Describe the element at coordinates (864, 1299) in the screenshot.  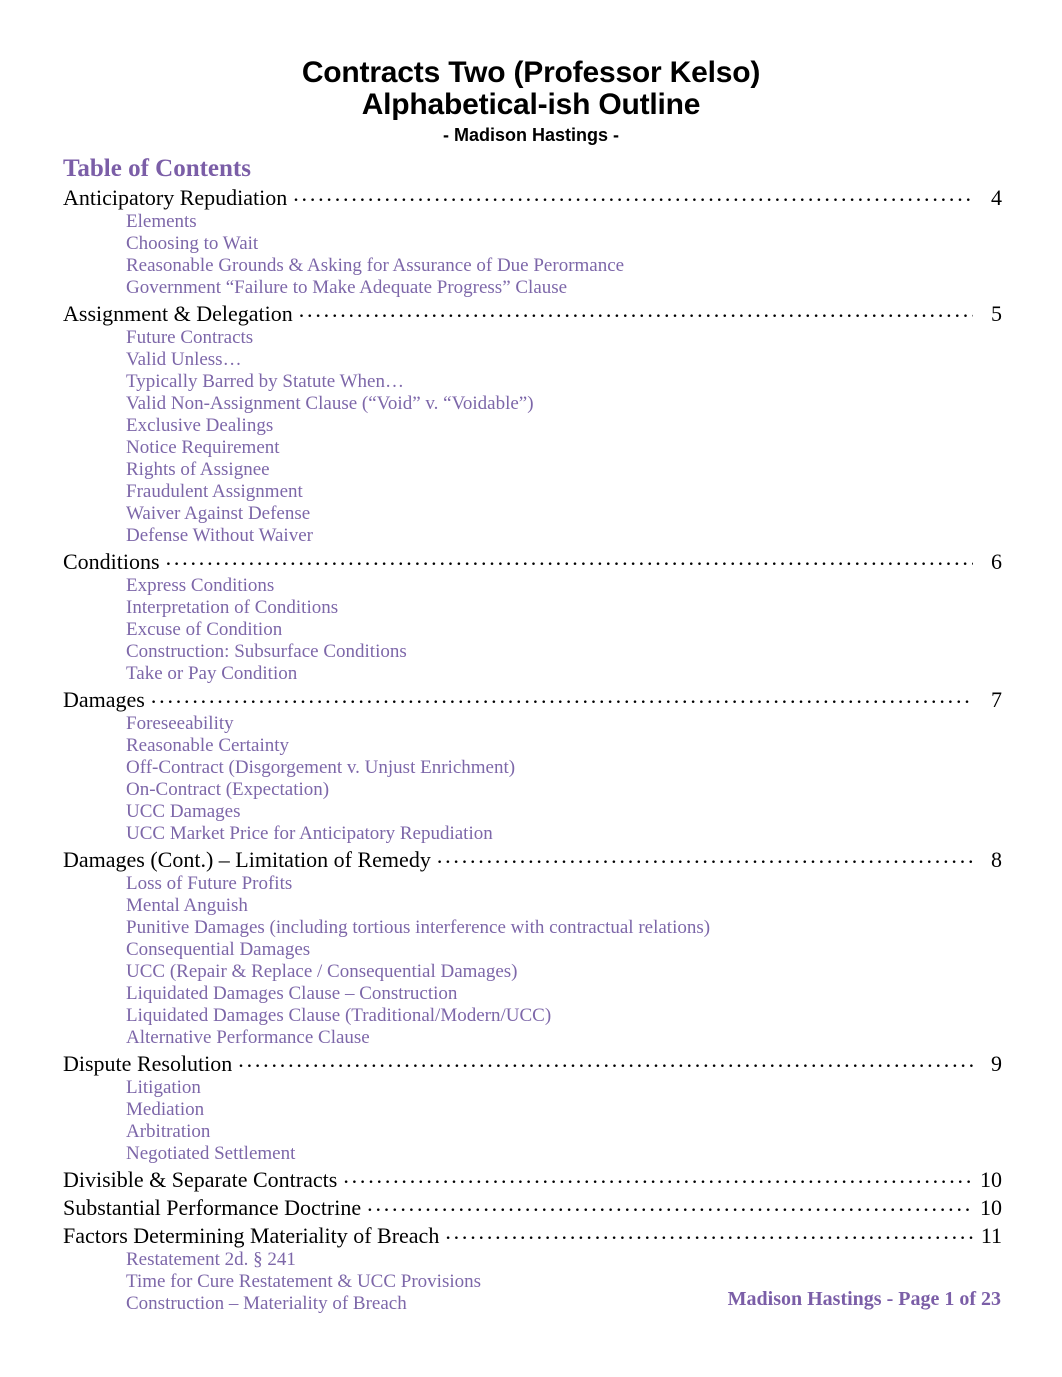
I see `page-footer: Madison Hastings - Page 1 of 23` at that location.